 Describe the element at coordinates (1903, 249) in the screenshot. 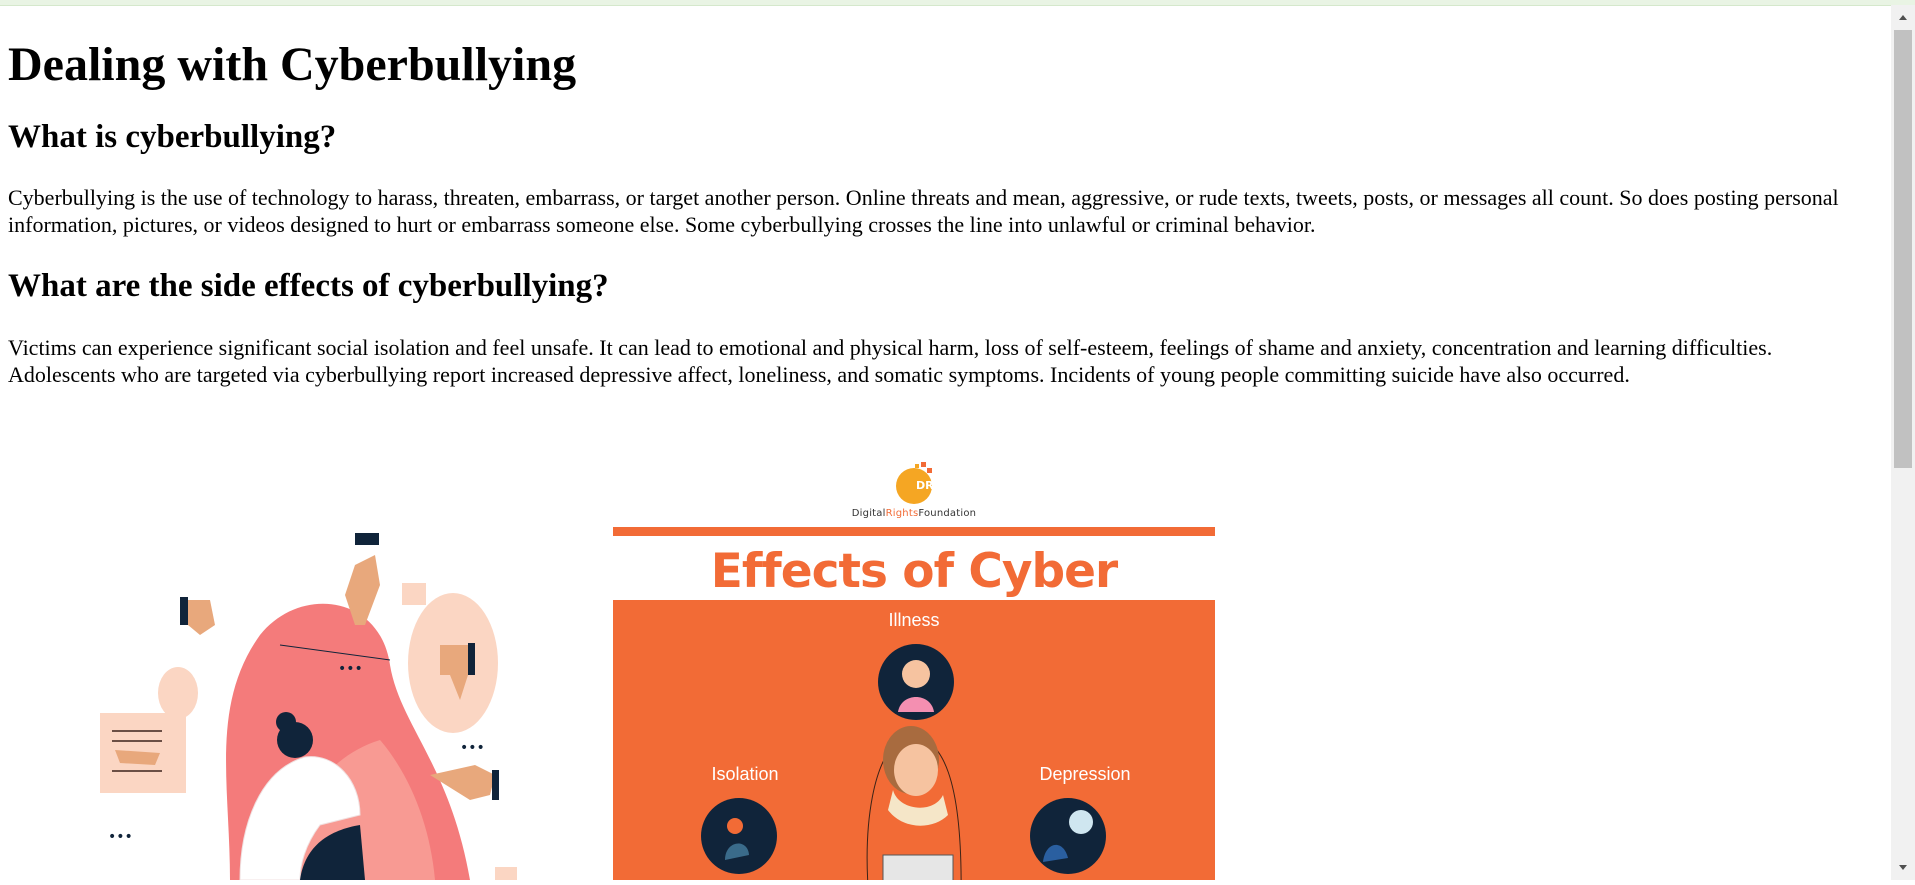

I see `scrollbar-thumb` at that location.